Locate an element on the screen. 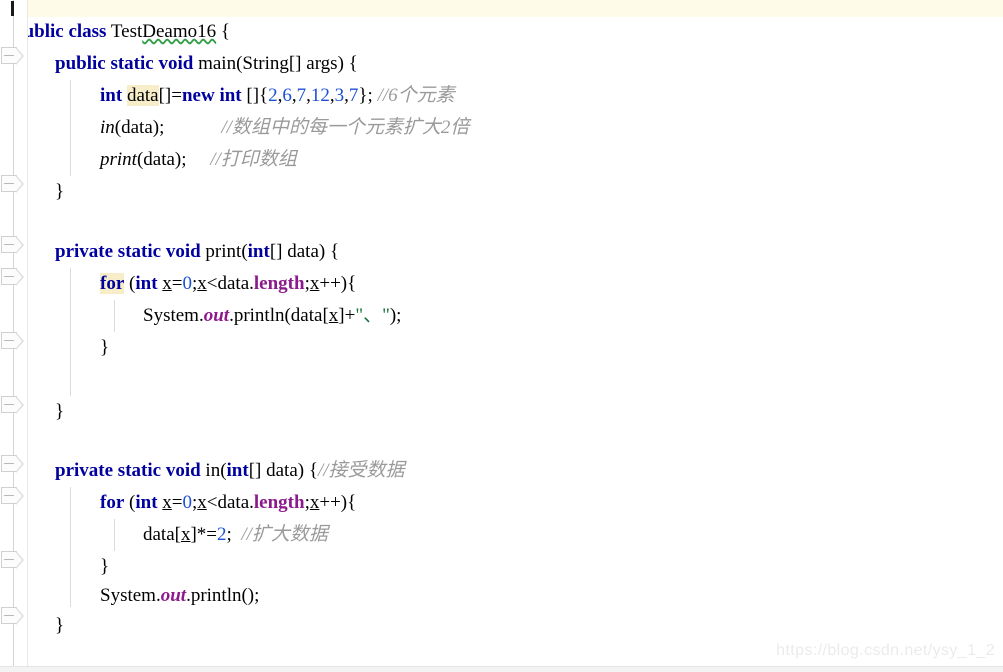 This screenshot has height=672, width=1003. token-keyword-static: static is located at coordinates (139, 251).